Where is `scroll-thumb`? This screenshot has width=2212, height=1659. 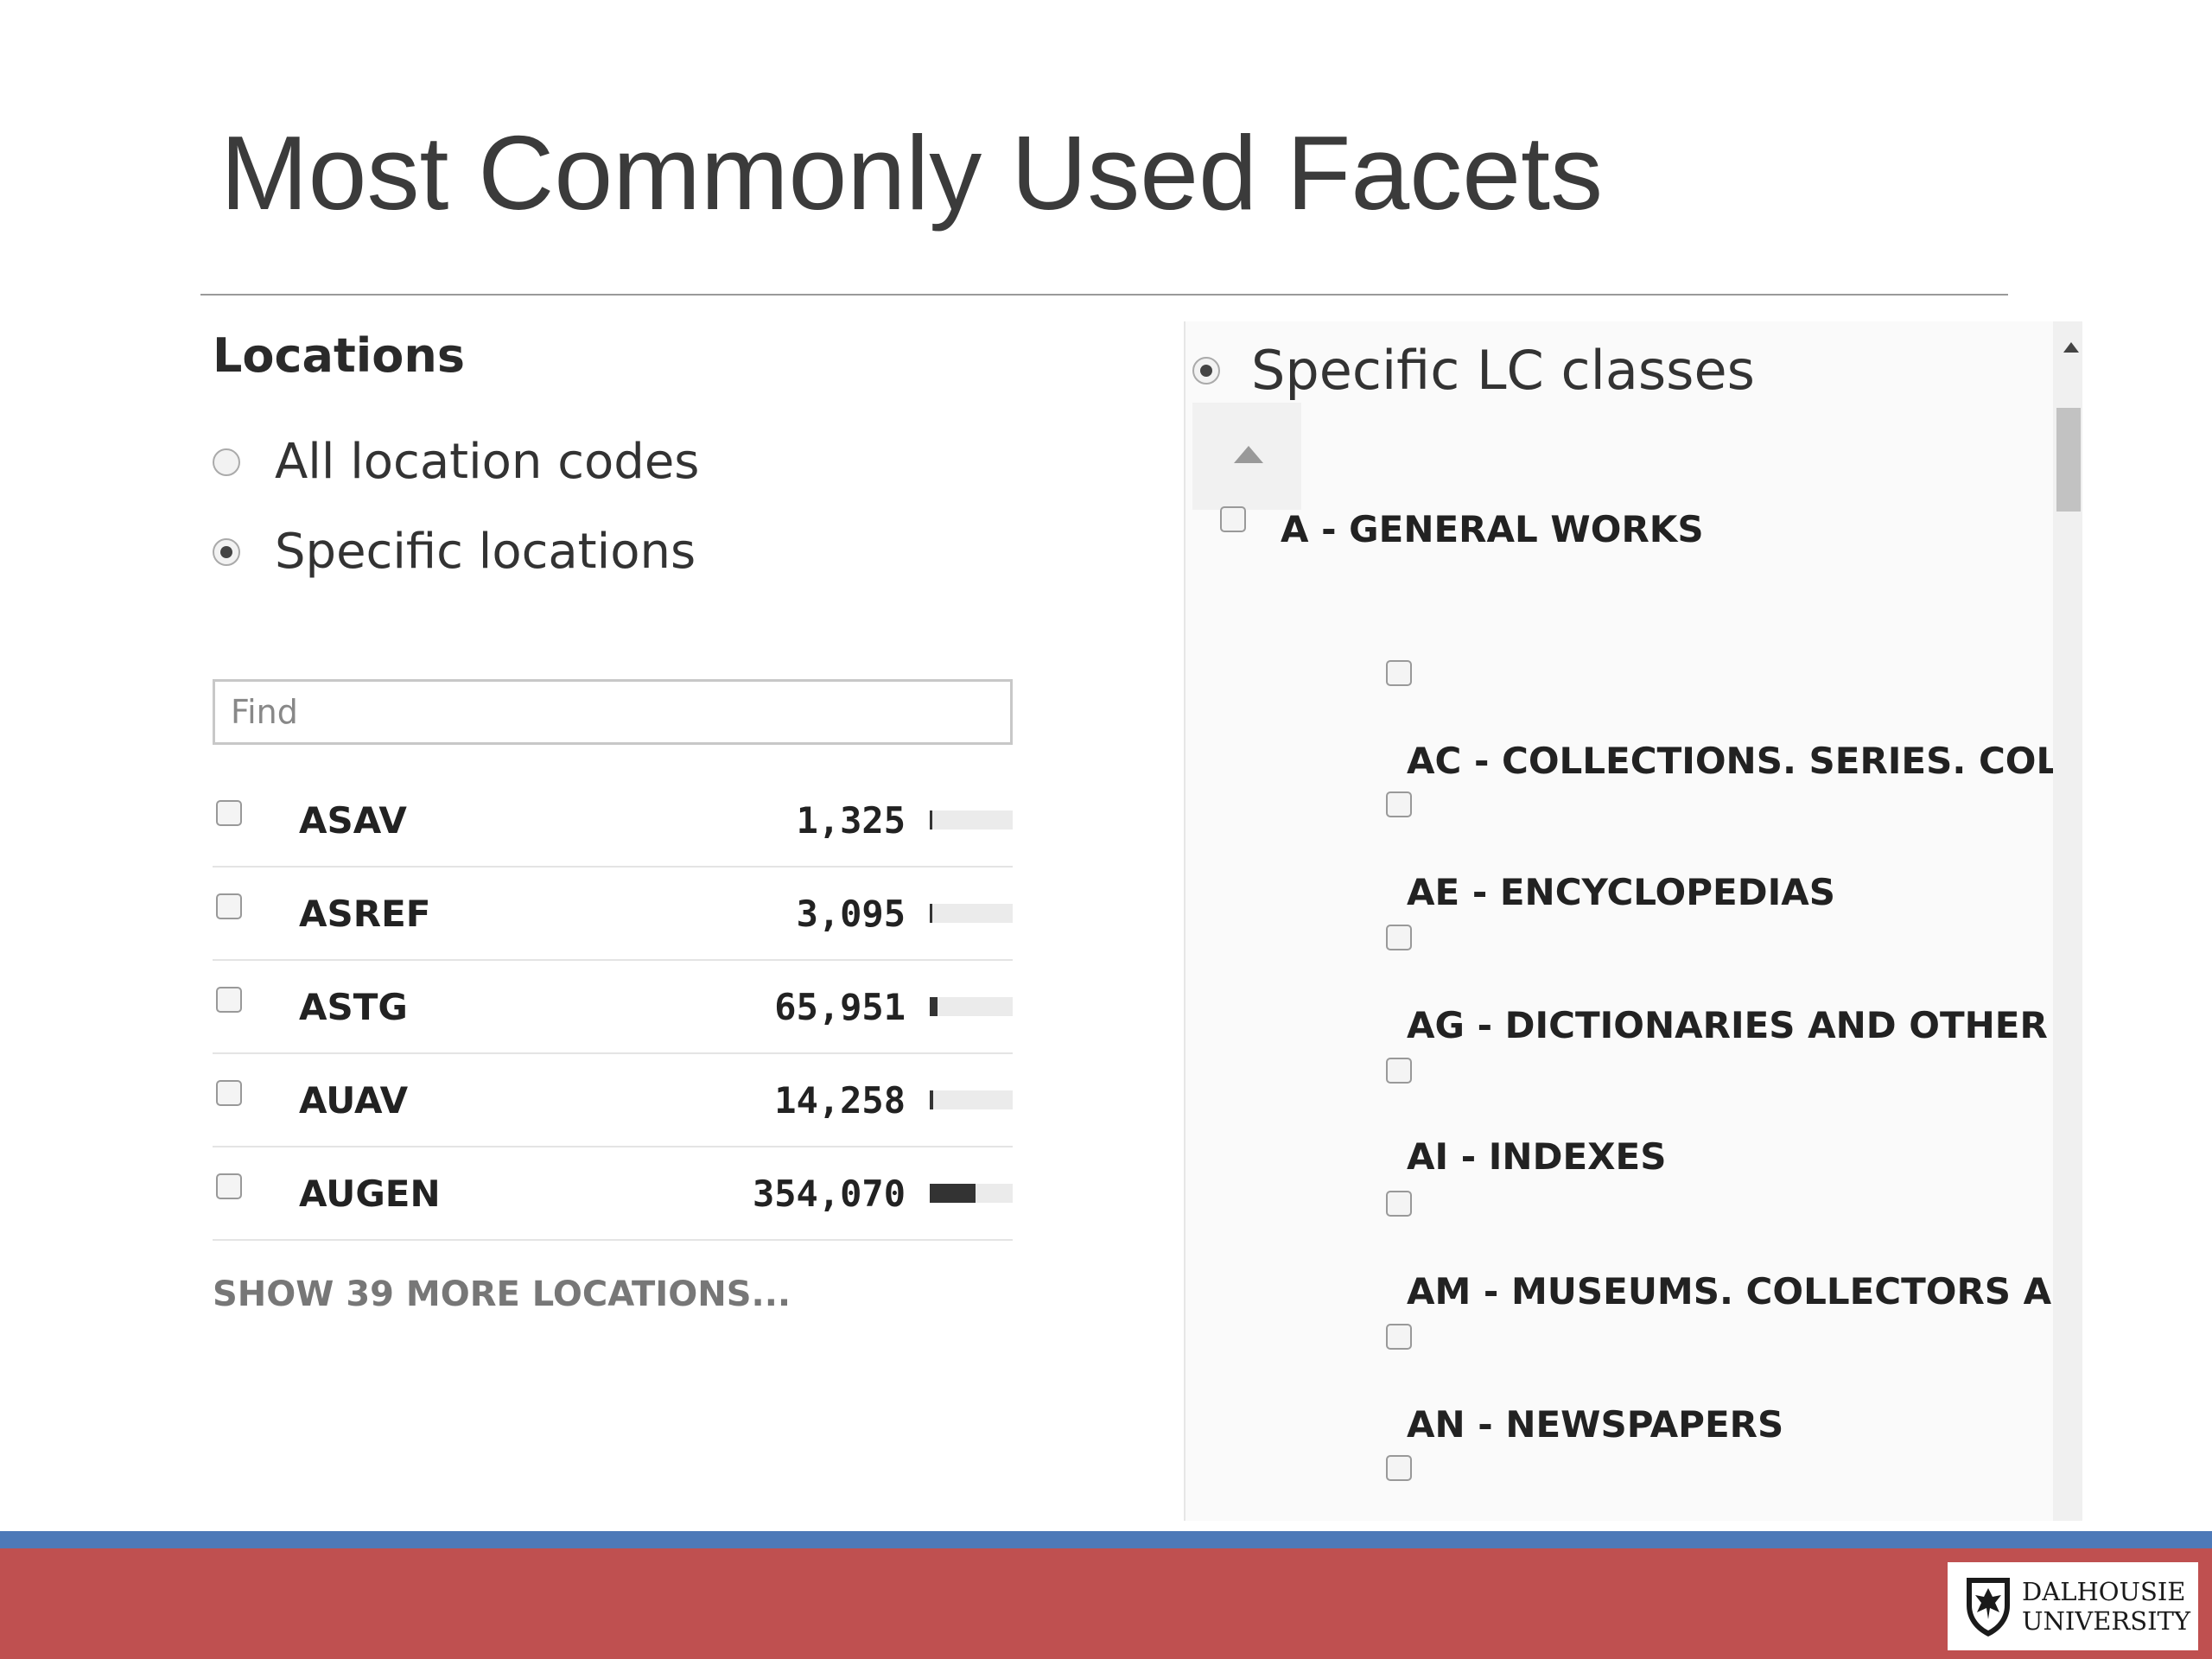
scroll-thumb is located at coordinates (2068, 460).